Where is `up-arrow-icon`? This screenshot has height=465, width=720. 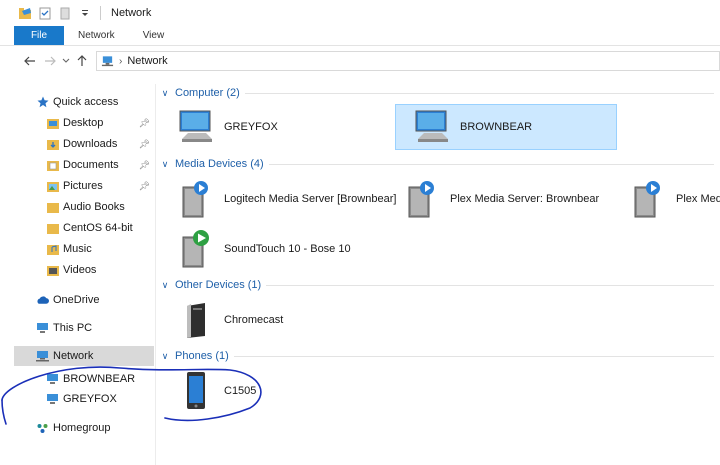 up-arrow-icon is located at coordinates (82, 60).